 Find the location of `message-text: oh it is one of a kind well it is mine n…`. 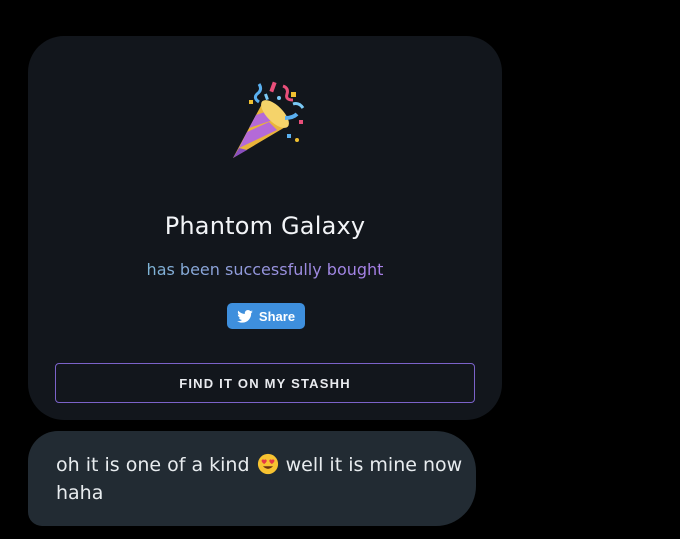

message-text: oh it is one of a kind well it is mine n… is located at coordinates (261, 479).